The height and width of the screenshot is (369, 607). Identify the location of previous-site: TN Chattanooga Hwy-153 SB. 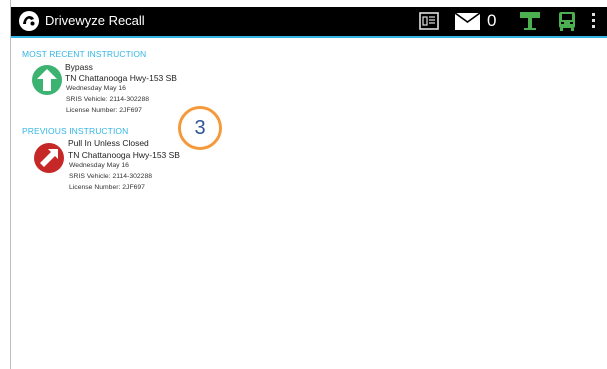
(124, 155).